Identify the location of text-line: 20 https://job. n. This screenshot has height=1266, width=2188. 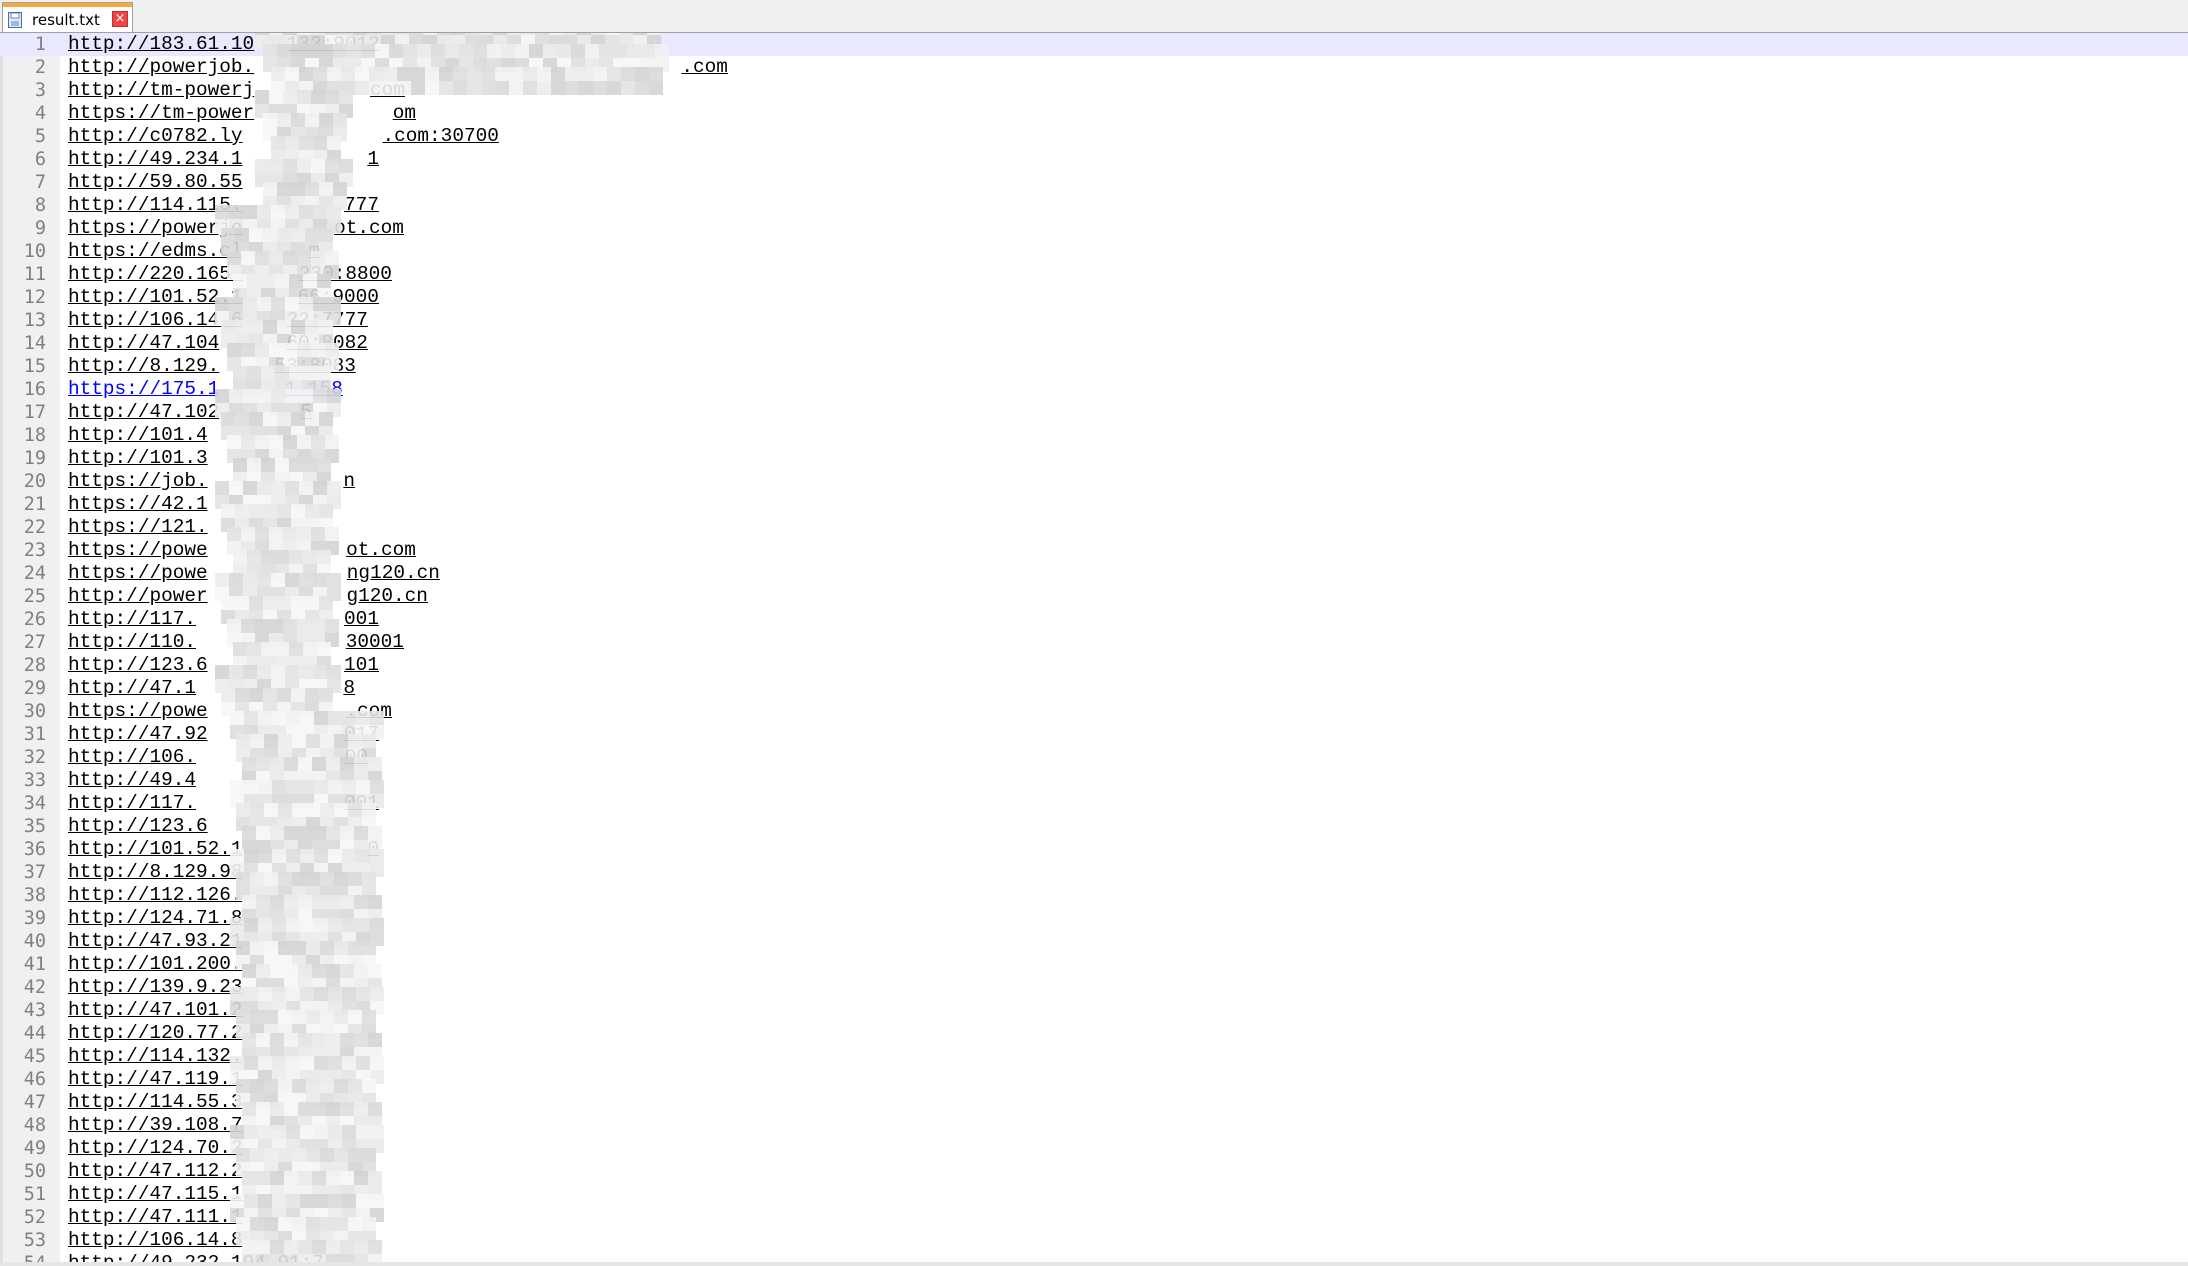
(1094, 481).